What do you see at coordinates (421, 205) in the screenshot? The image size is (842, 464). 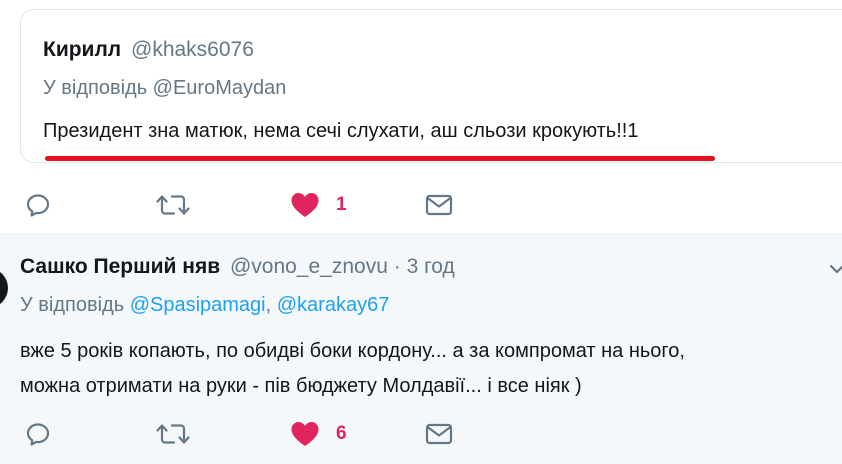 I see `action-bar-1: 1` at bounding box center [421, 205].